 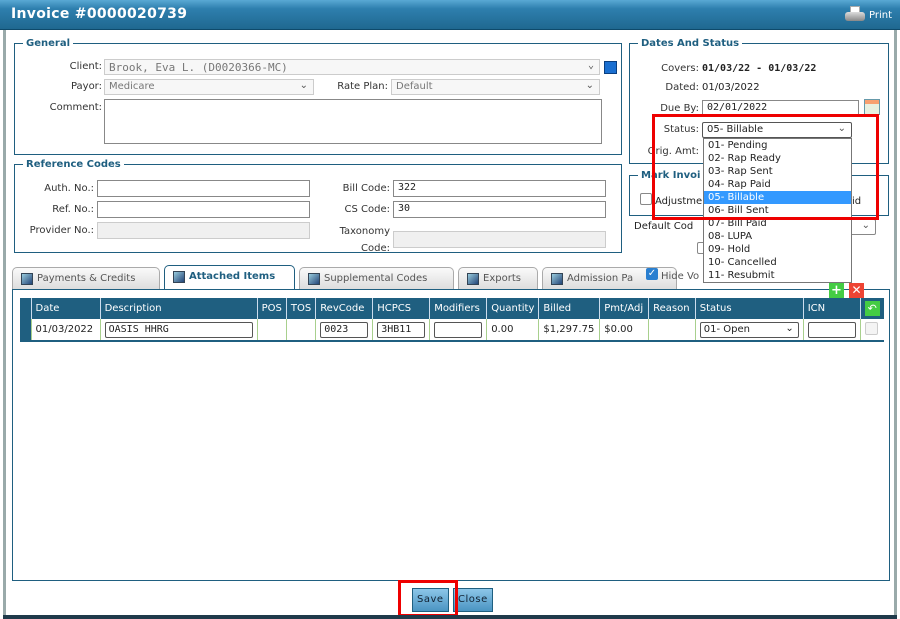 I want to click on delete-icon: ✕, so click(x=856, y=290).